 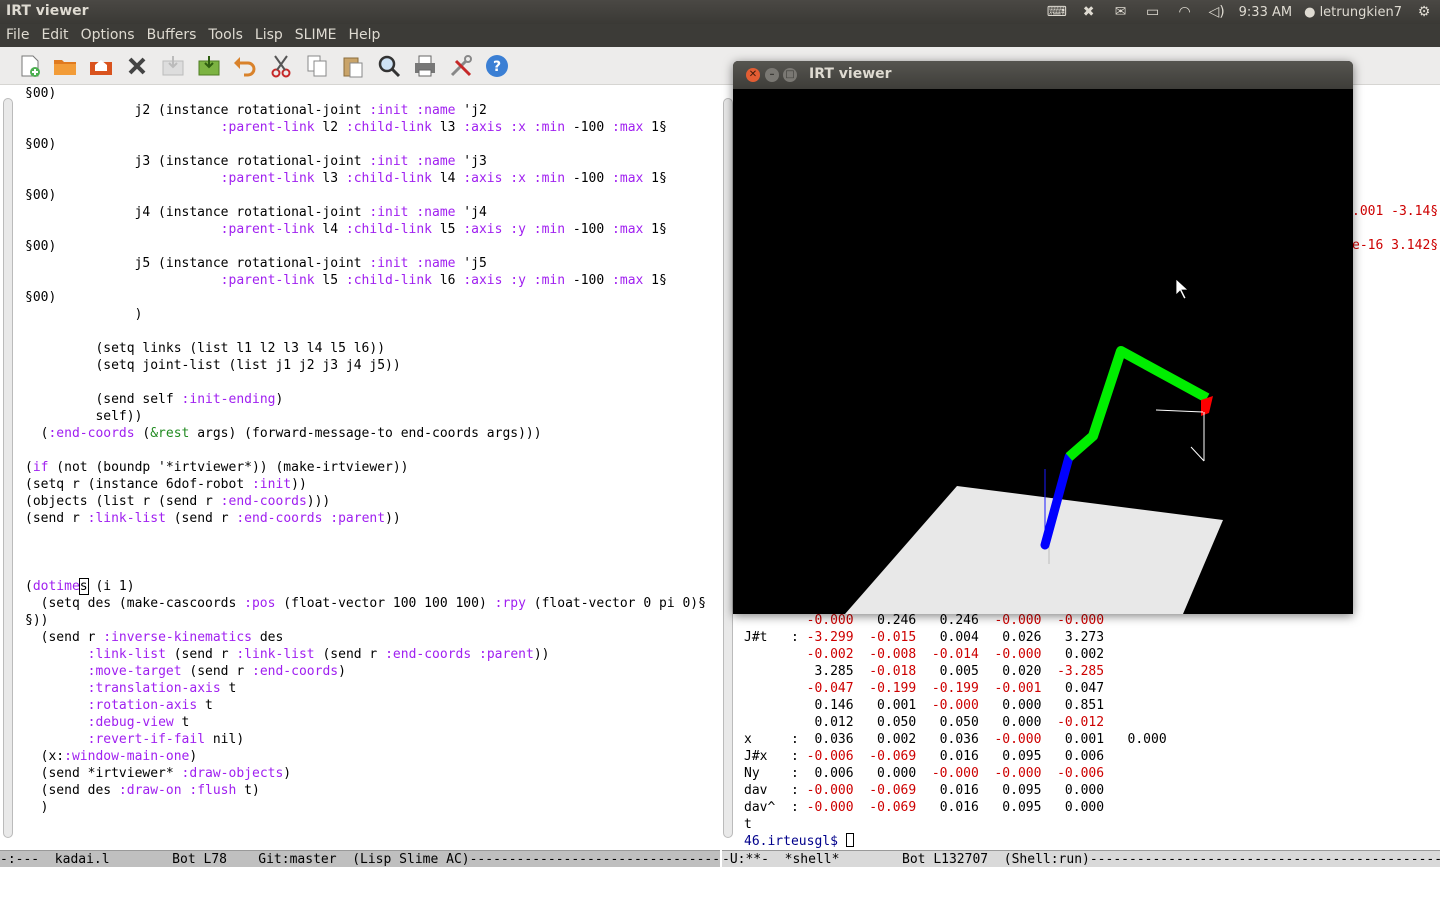 What do you see at coordinates (54, 35) in the screenshot?
I see `menu-edit: Edit` at bounding box center [54, 35].